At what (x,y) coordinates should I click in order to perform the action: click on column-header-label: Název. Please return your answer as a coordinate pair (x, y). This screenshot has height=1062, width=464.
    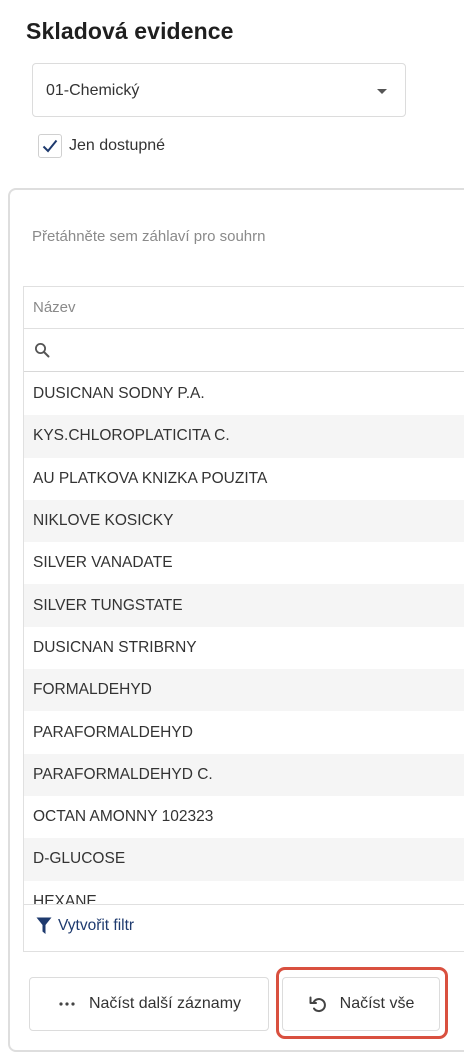
    Looking at the image, I should click on (54, 307).